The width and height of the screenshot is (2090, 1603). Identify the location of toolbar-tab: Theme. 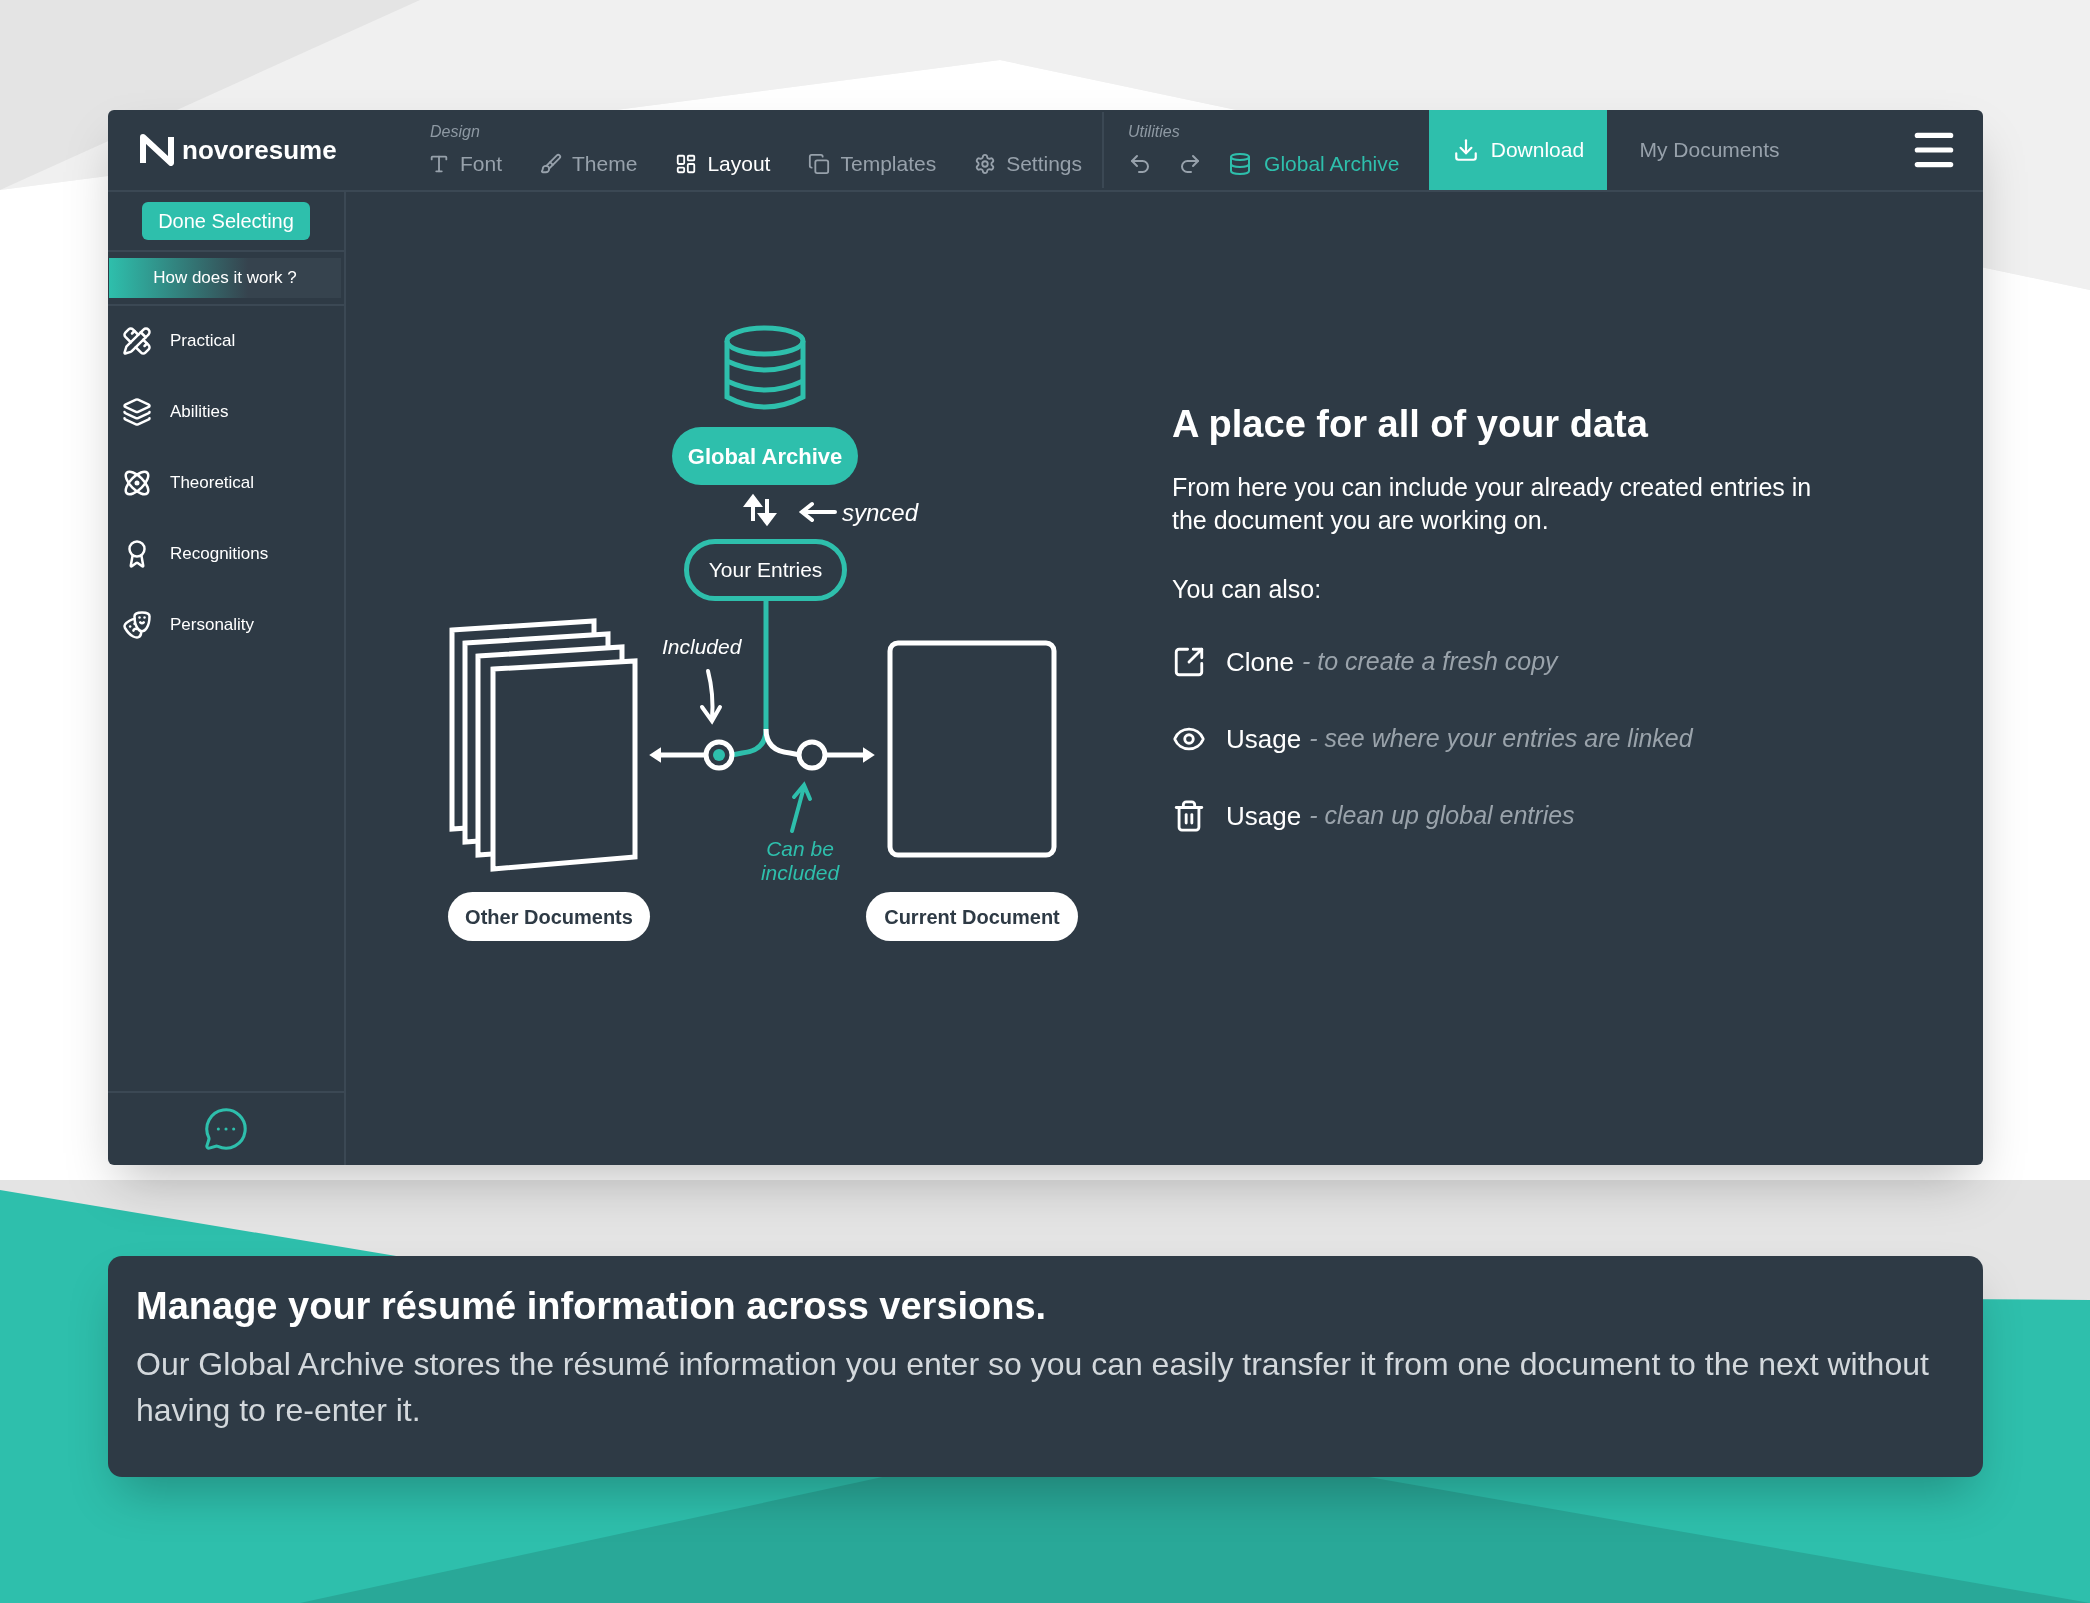
(589, 164).